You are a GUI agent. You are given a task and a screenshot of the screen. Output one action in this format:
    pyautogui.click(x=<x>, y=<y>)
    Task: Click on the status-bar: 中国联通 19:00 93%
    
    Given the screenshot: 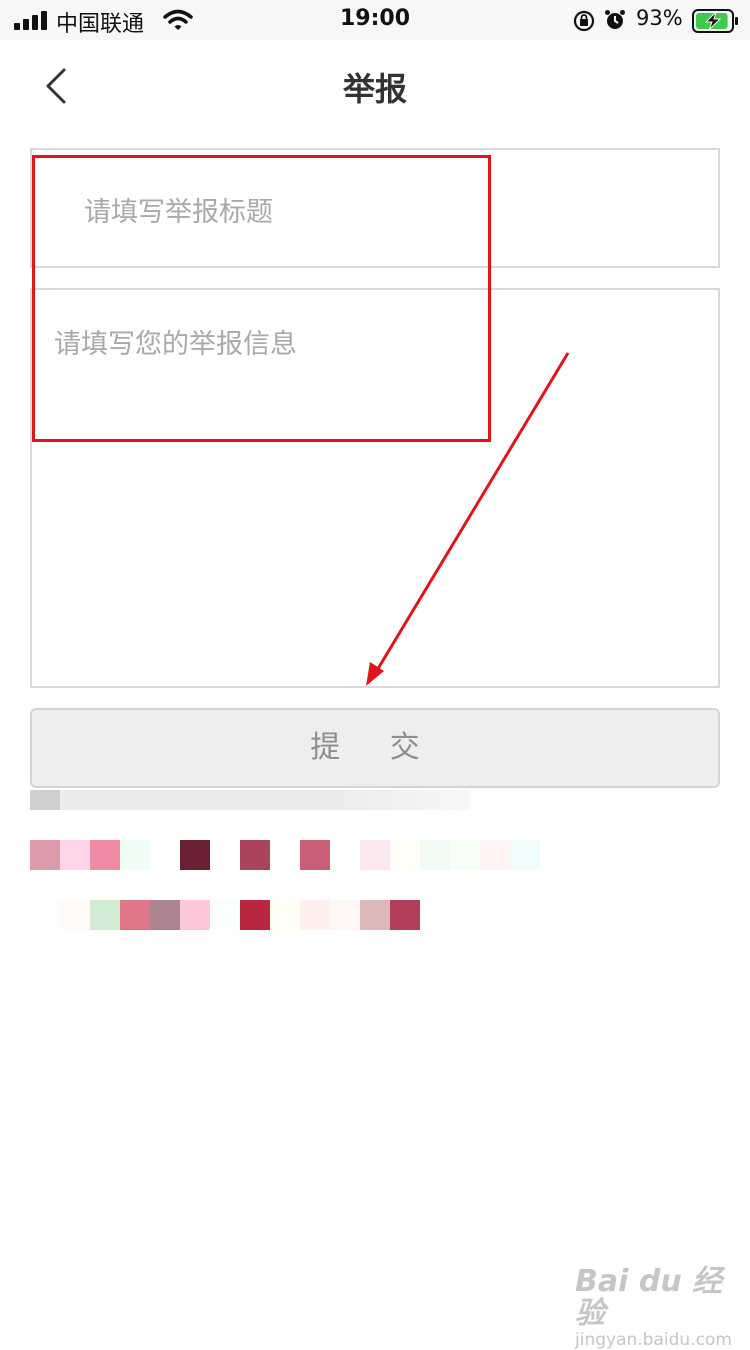 What is the action you would take?
    pyautogui.click(x=375, y=20)
    